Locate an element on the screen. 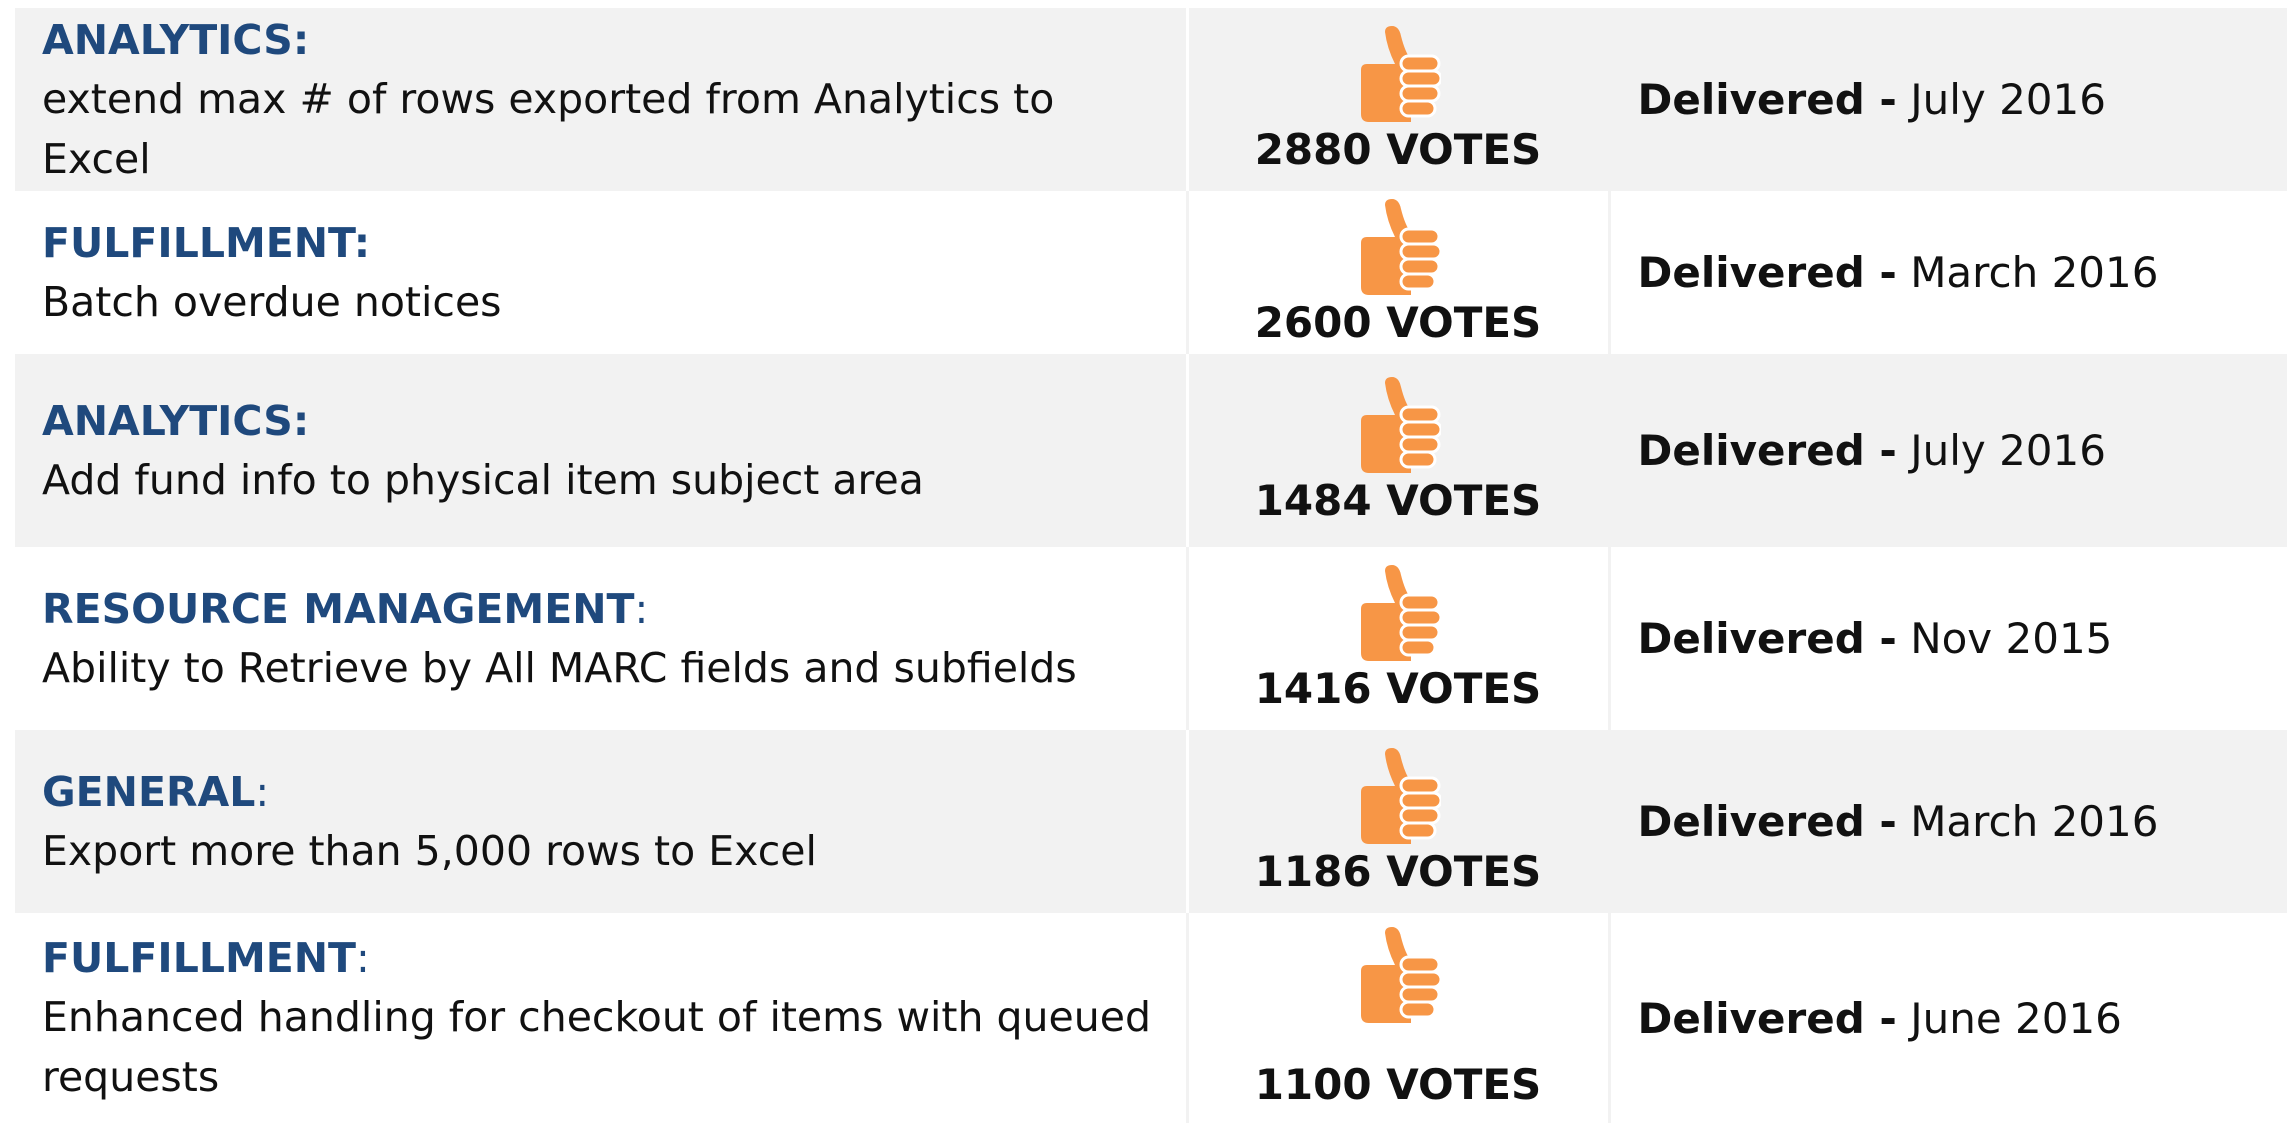 Image resolution: width=2287 pixels, height=1132 pixels. status-cell: Delivered - June 2016 is located at coordinates (1948, 1018).